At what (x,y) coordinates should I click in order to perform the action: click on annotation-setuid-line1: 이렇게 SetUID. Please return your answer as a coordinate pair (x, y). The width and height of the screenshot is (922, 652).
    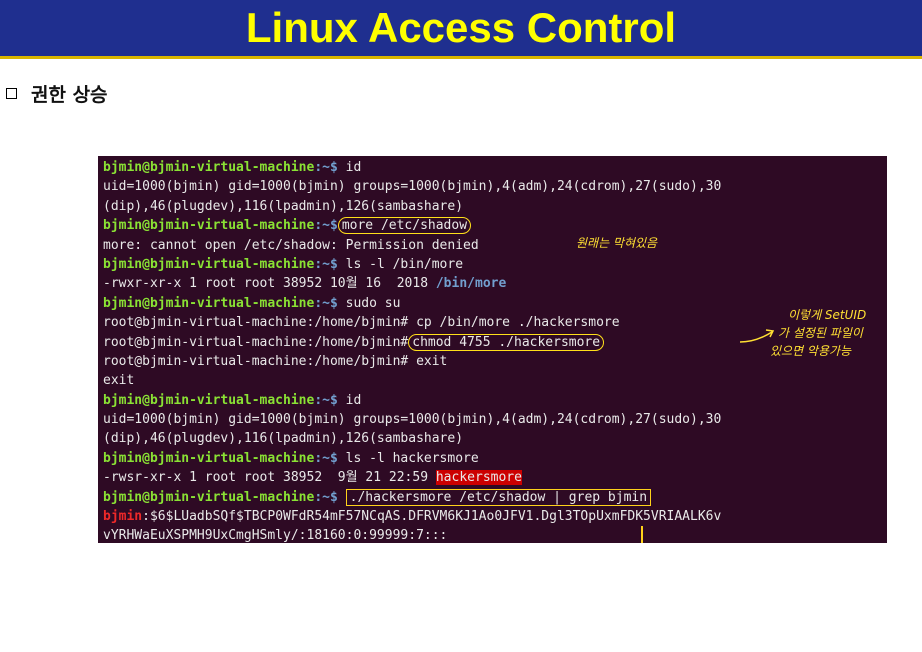
    Looking at the image, I should click on (827, 315).